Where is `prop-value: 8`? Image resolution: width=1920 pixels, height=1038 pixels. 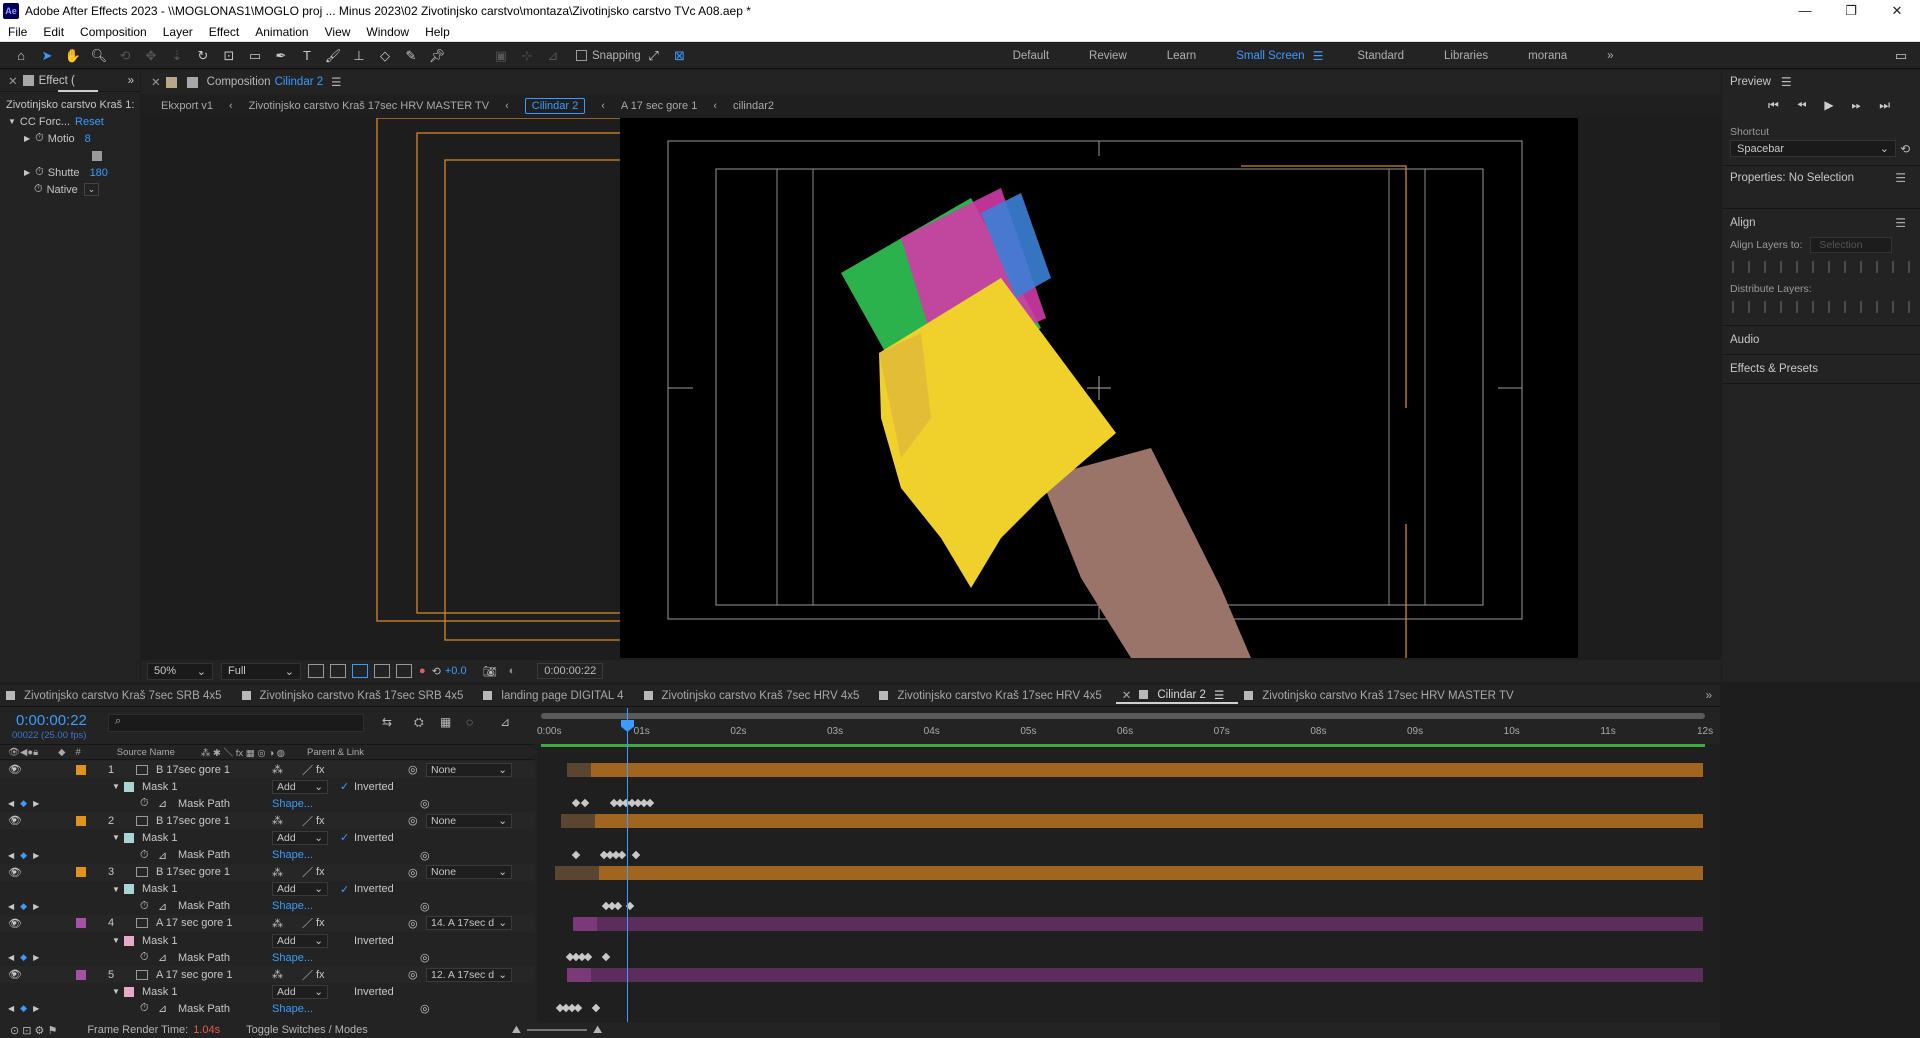
prop-value: 8 is located at coordinates (88, 139).